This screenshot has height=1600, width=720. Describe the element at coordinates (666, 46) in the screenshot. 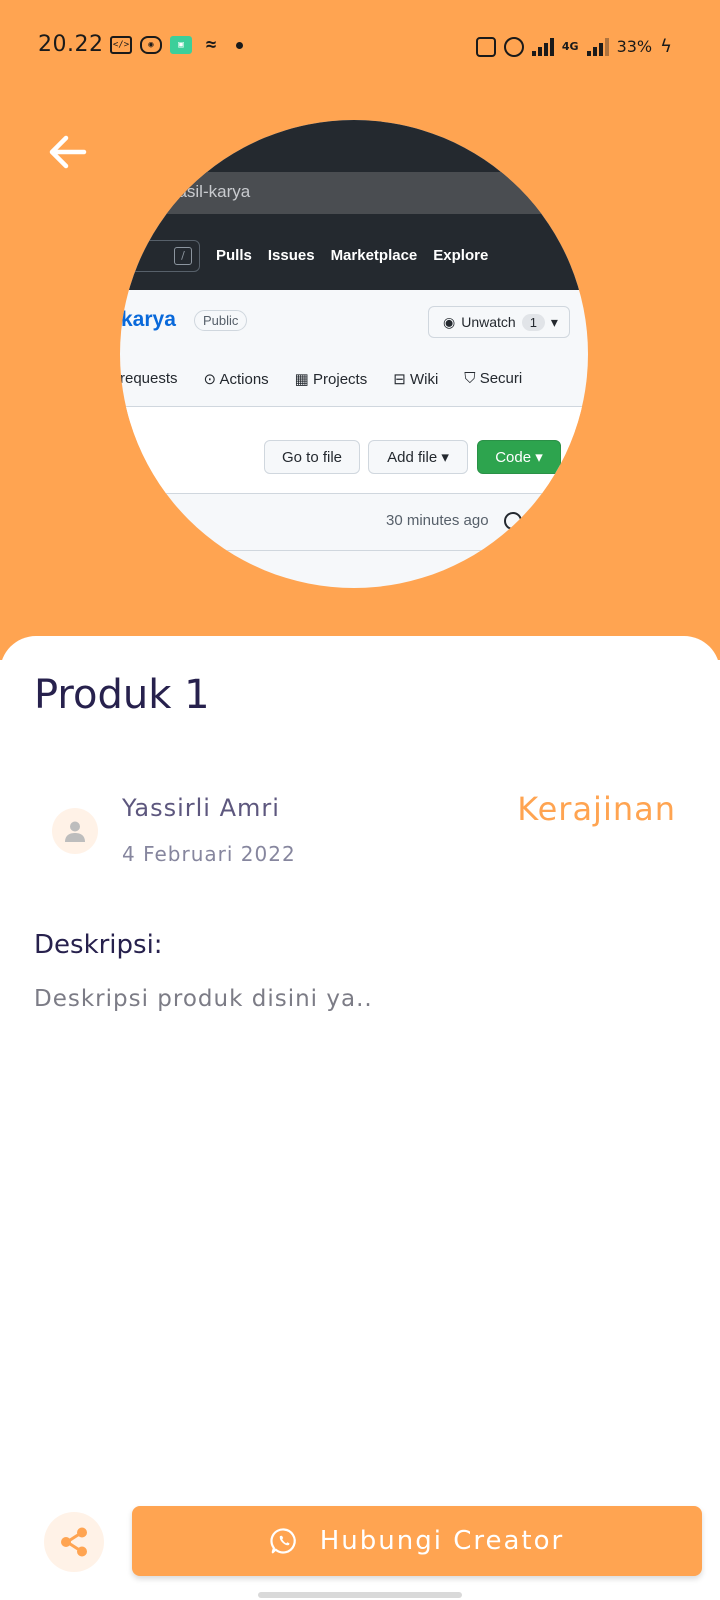

I see `charging-bolt-icon: ϟ` at that location.